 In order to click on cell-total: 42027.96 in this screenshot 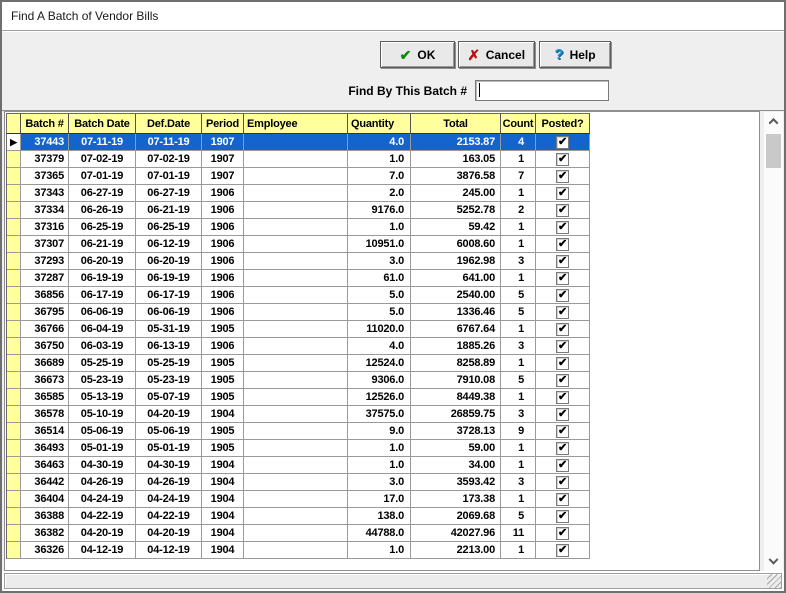, I will do `click(456, 533)`.